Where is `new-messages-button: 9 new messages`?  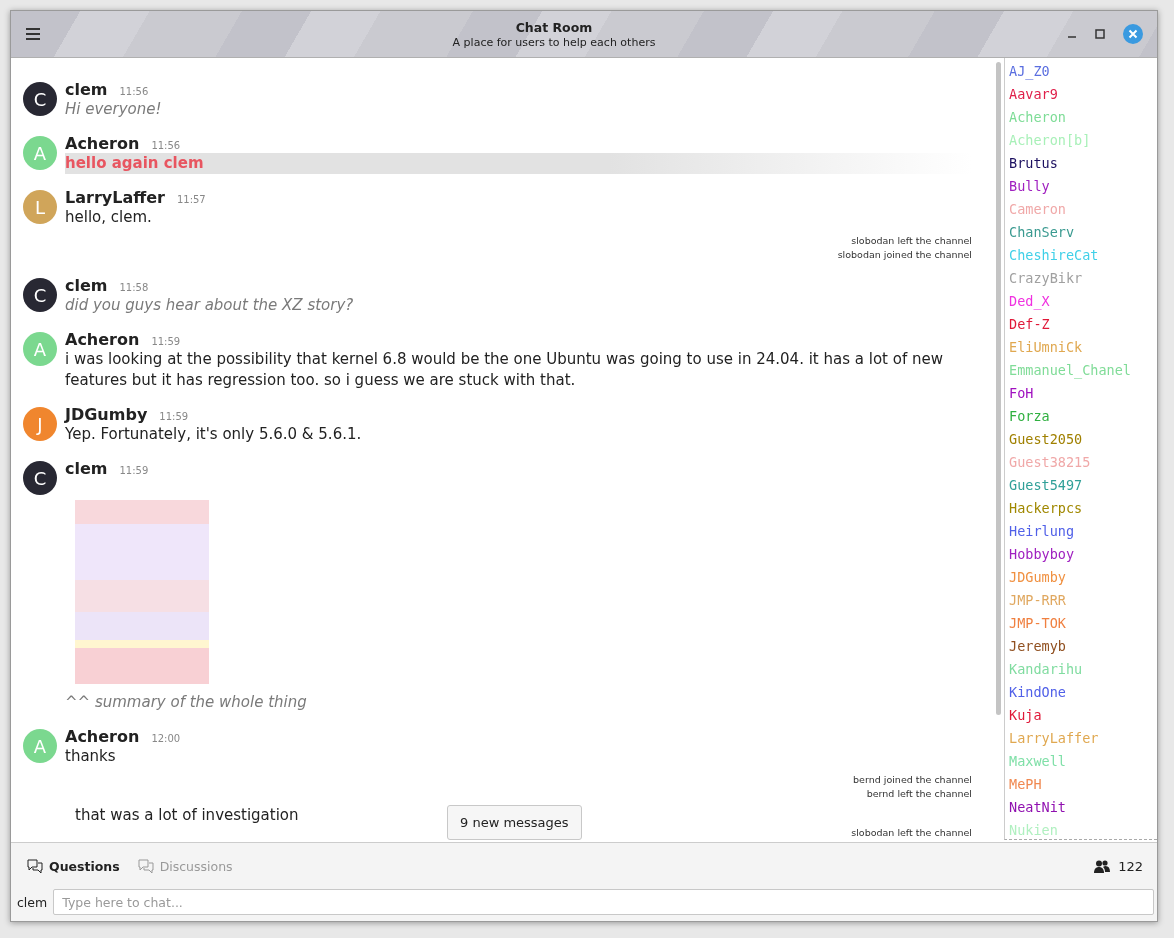 new-messages-button: 9 new messages is located at coordinates (514, 822).